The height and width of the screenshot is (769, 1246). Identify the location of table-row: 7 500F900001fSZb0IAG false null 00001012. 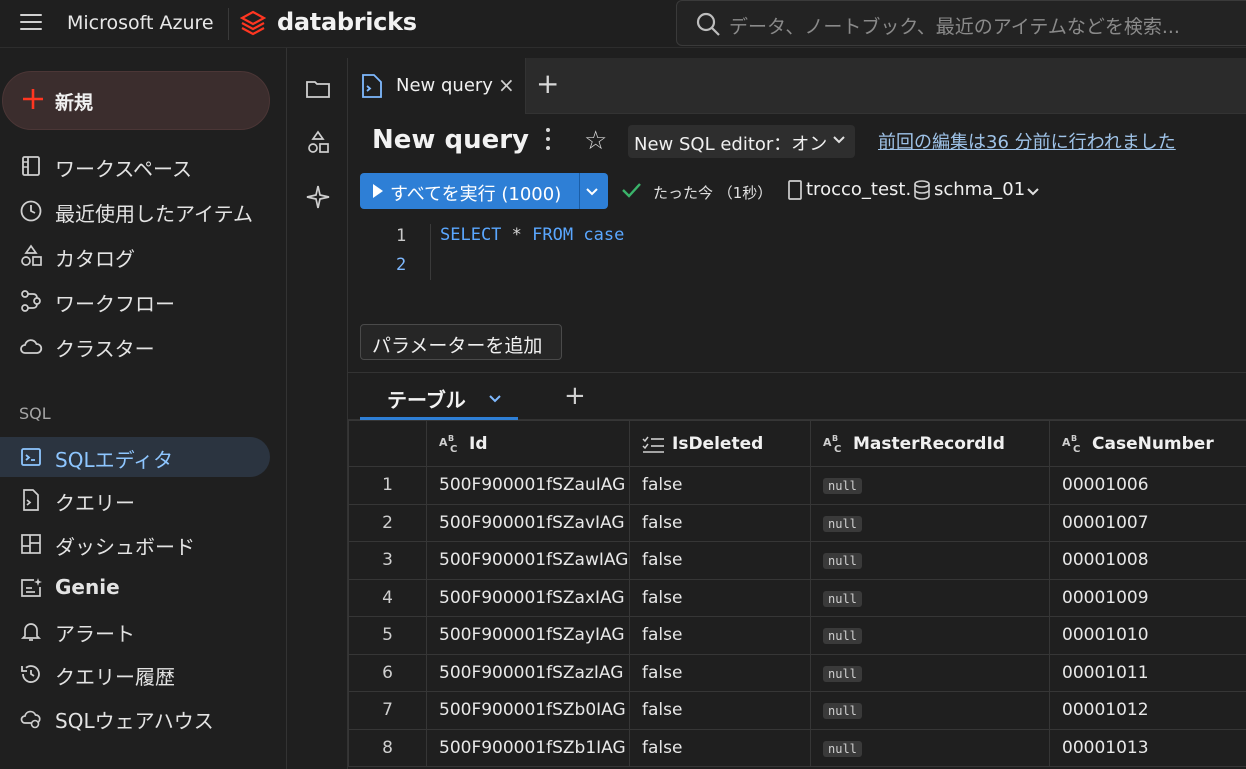
(797, 710).